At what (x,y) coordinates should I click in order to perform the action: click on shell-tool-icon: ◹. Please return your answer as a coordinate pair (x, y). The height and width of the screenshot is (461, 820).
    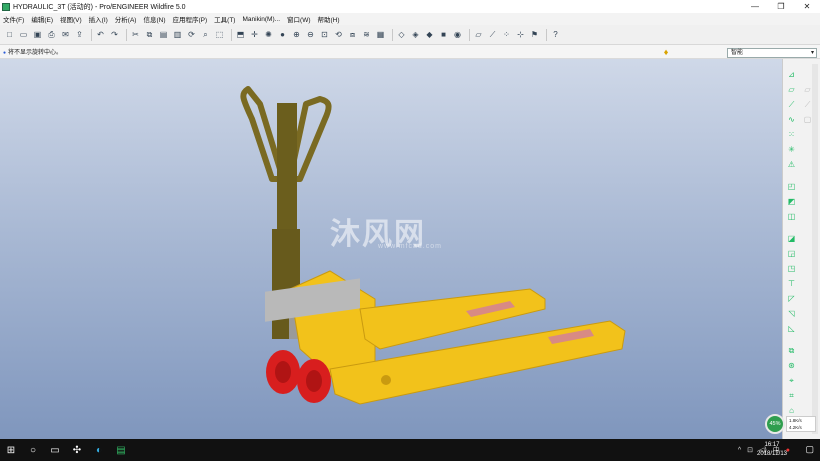
    Looking at the image, I should click on (791, 313).